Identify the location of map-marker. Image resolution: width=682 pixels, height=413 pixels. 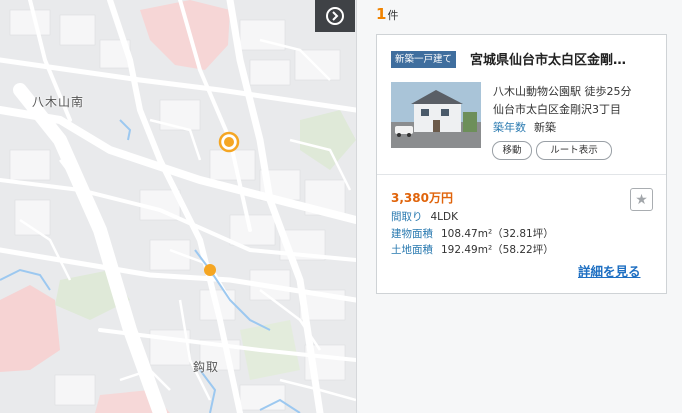
(210, 270).